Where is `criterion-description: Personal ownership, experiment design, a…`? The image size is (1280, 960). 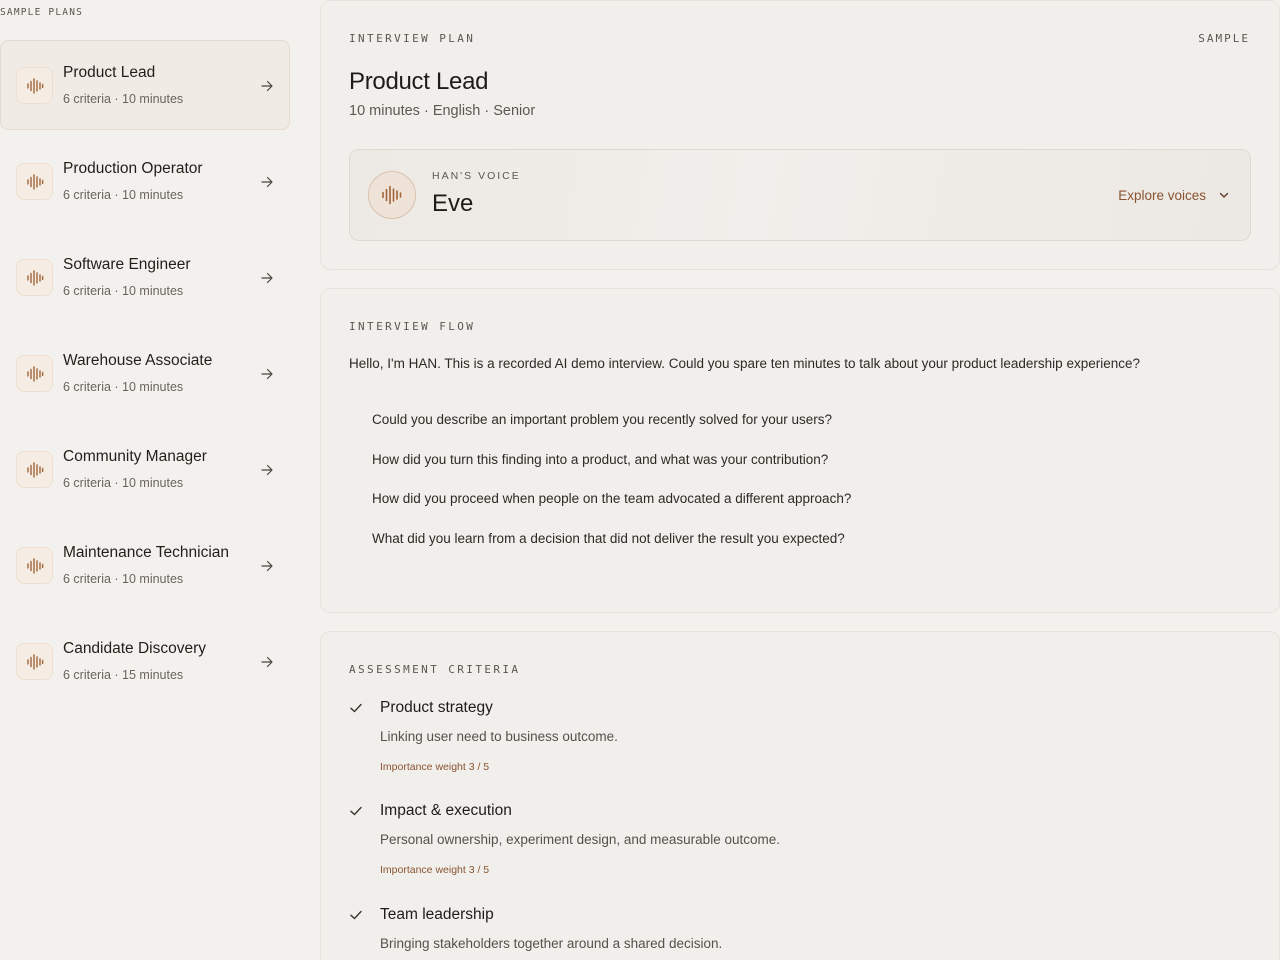
criterion-description: Personal ownership, experiment design, a… is located at coordinates (580, 839).